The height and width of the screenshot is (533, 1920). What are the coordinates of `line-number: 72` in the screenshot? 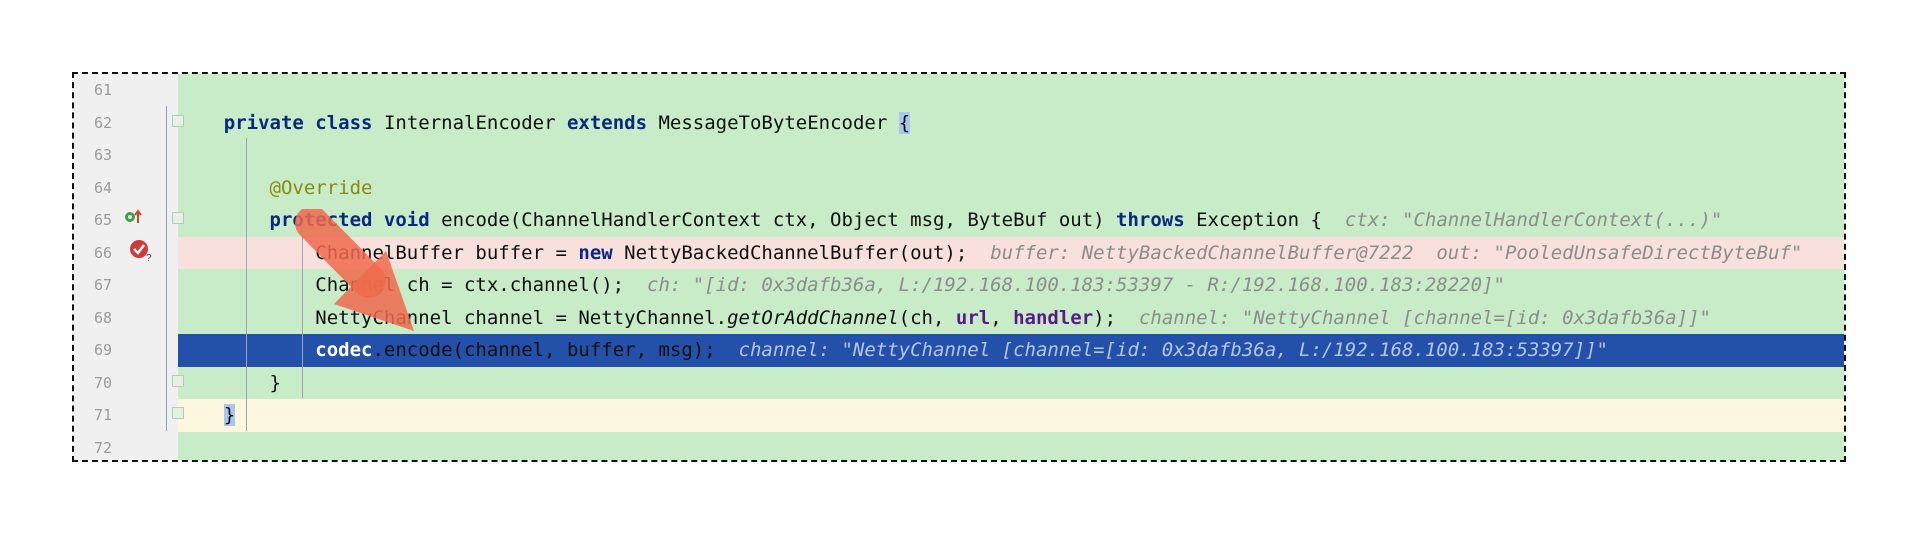 It's located at (93, 446).